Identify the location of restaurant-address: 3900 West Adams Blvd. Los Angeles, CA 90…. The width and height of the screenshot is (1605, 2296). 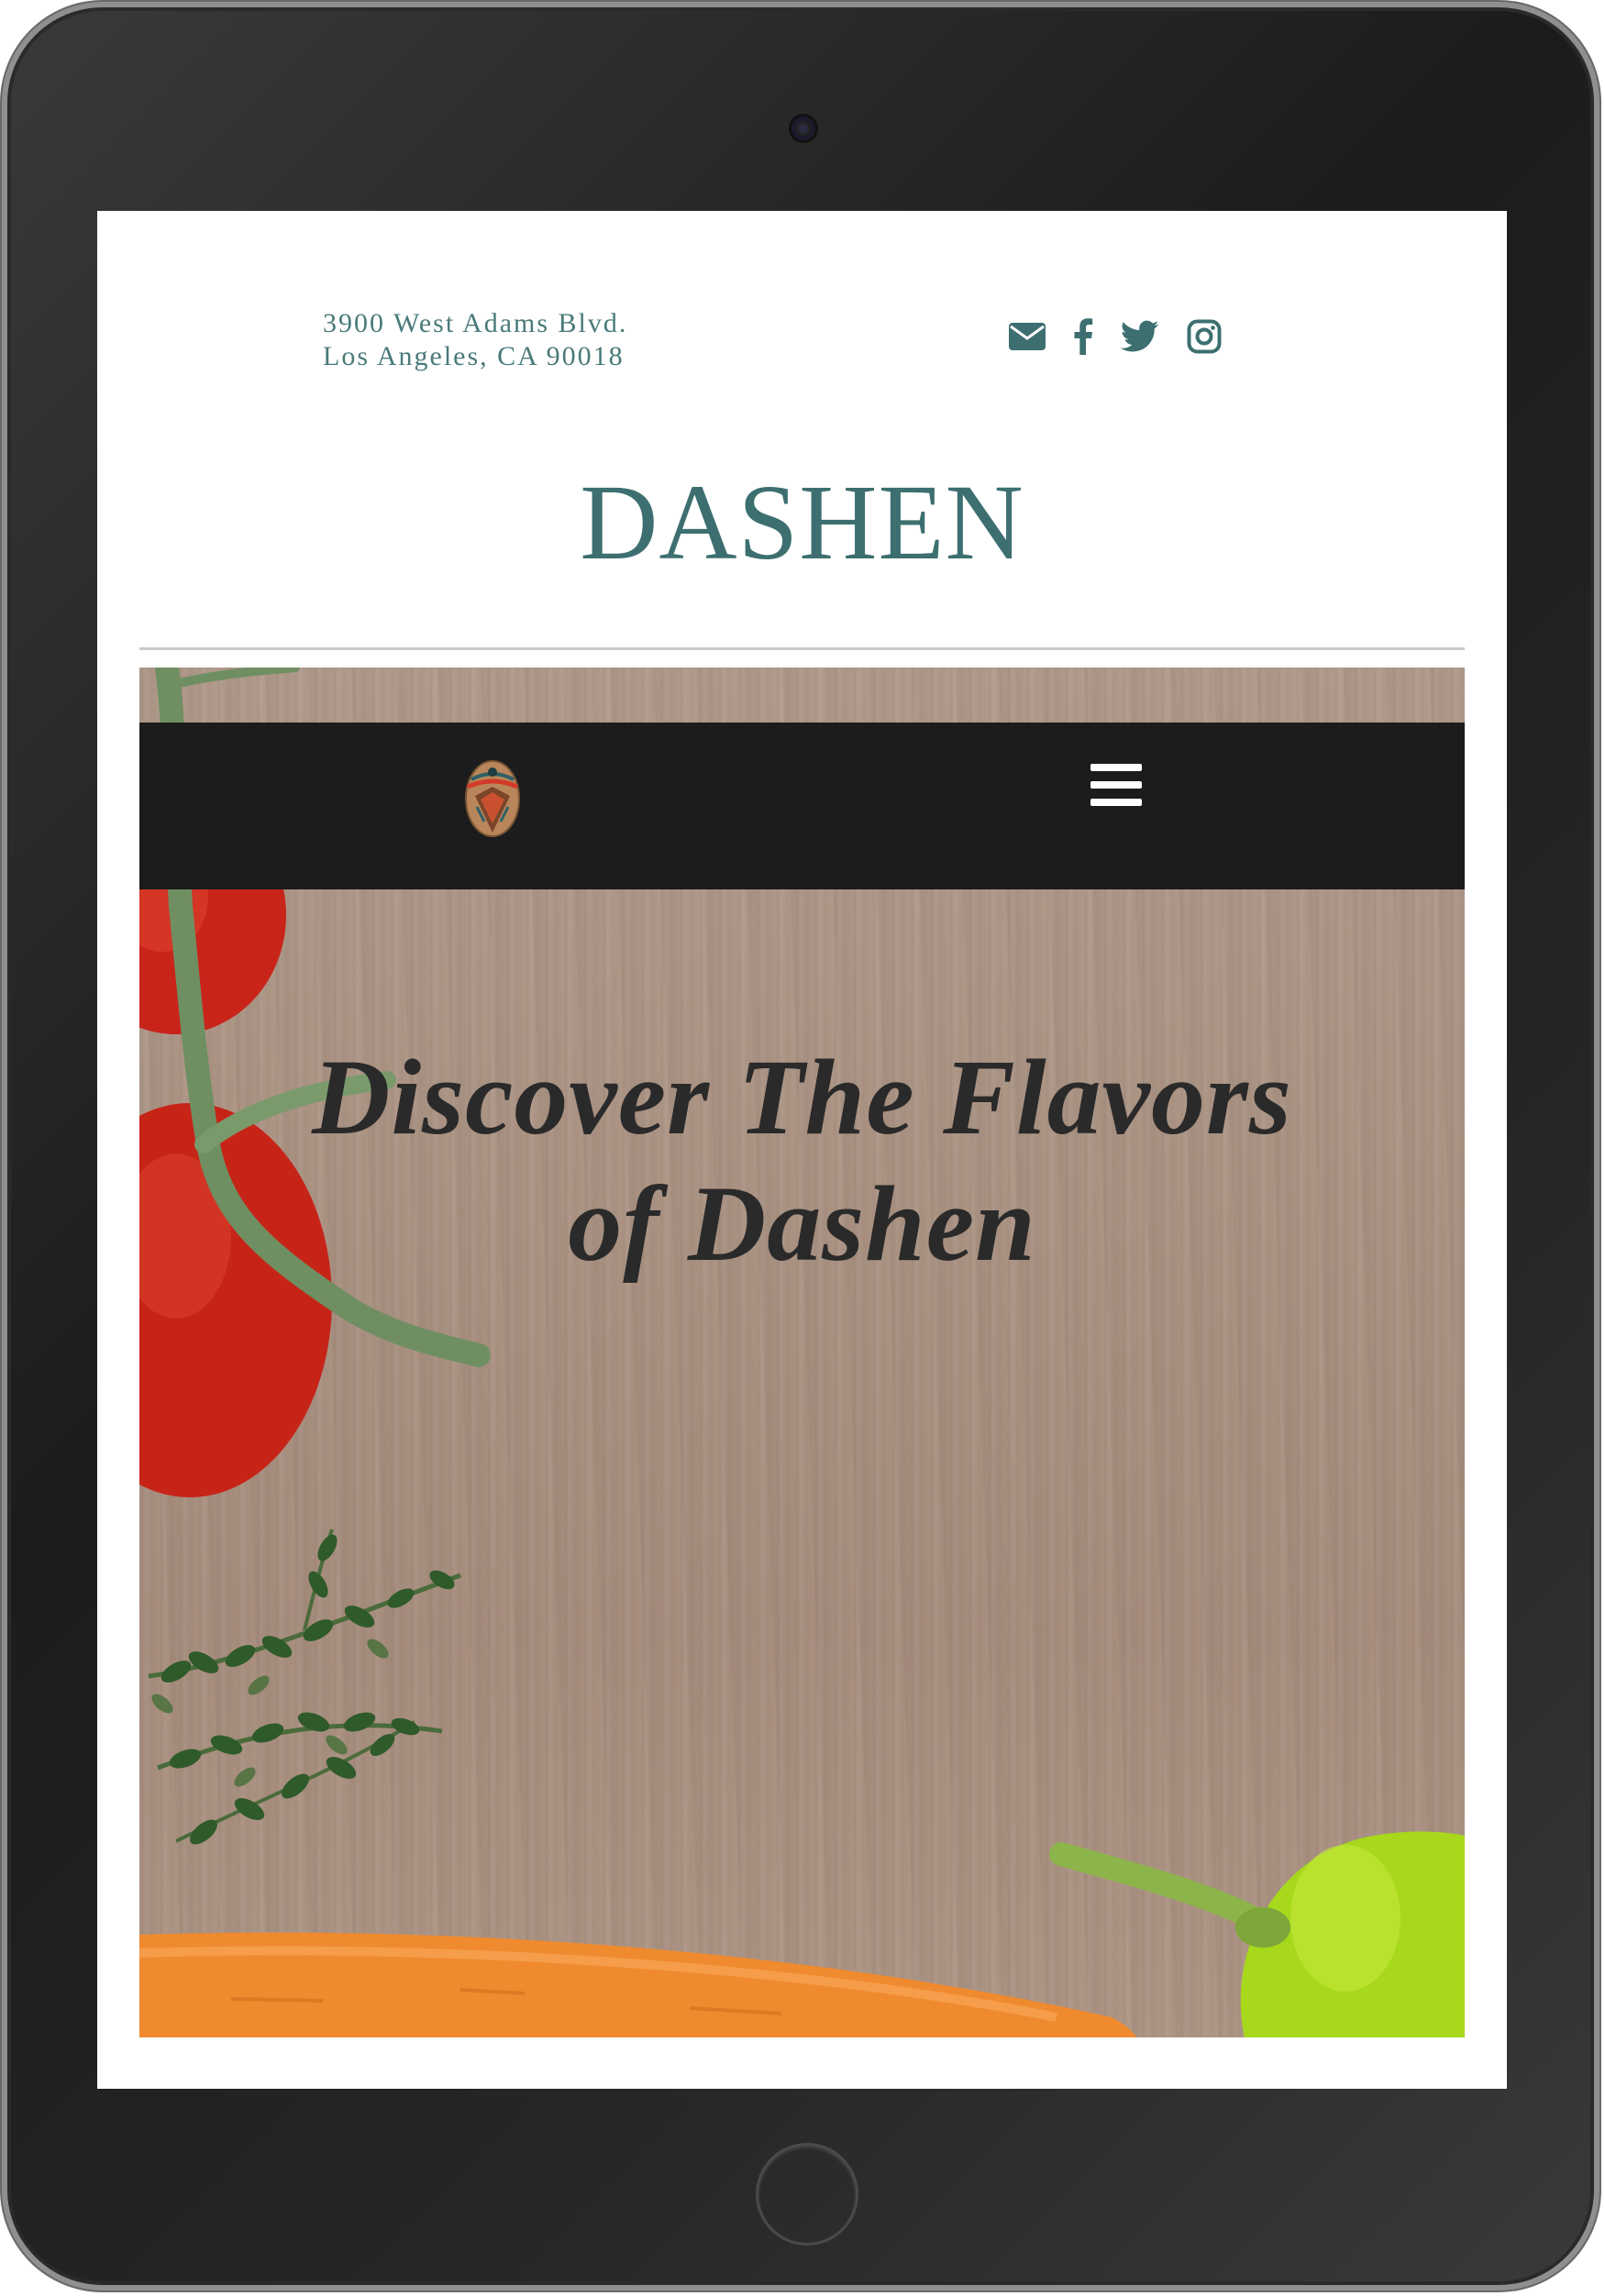
(475, 340).